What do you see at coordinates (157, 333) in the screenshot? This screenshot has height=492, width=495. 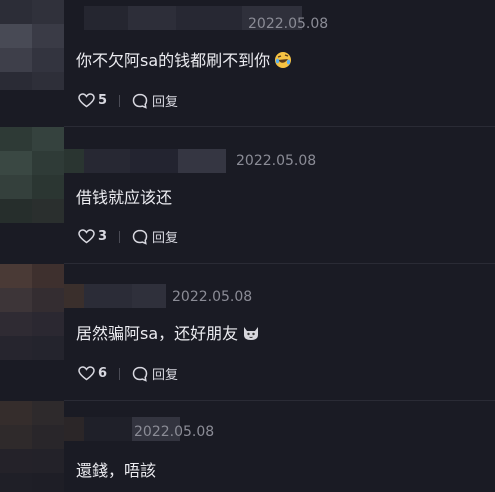 I see `comment-text-content: 居然骗阿sa，还好朋友` at bounding box center [157, 333].